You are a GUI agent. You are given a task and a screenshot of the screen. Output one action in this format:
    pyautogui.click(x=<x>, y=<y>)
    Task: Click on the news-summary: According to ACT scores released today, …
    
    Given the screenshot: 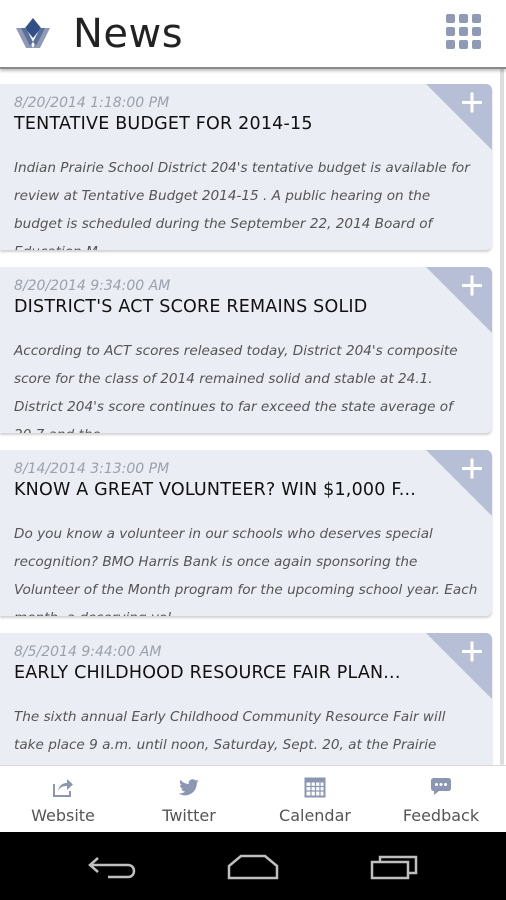 What is the action you would take?
    pyautogui.click(x=236, y=388)
    